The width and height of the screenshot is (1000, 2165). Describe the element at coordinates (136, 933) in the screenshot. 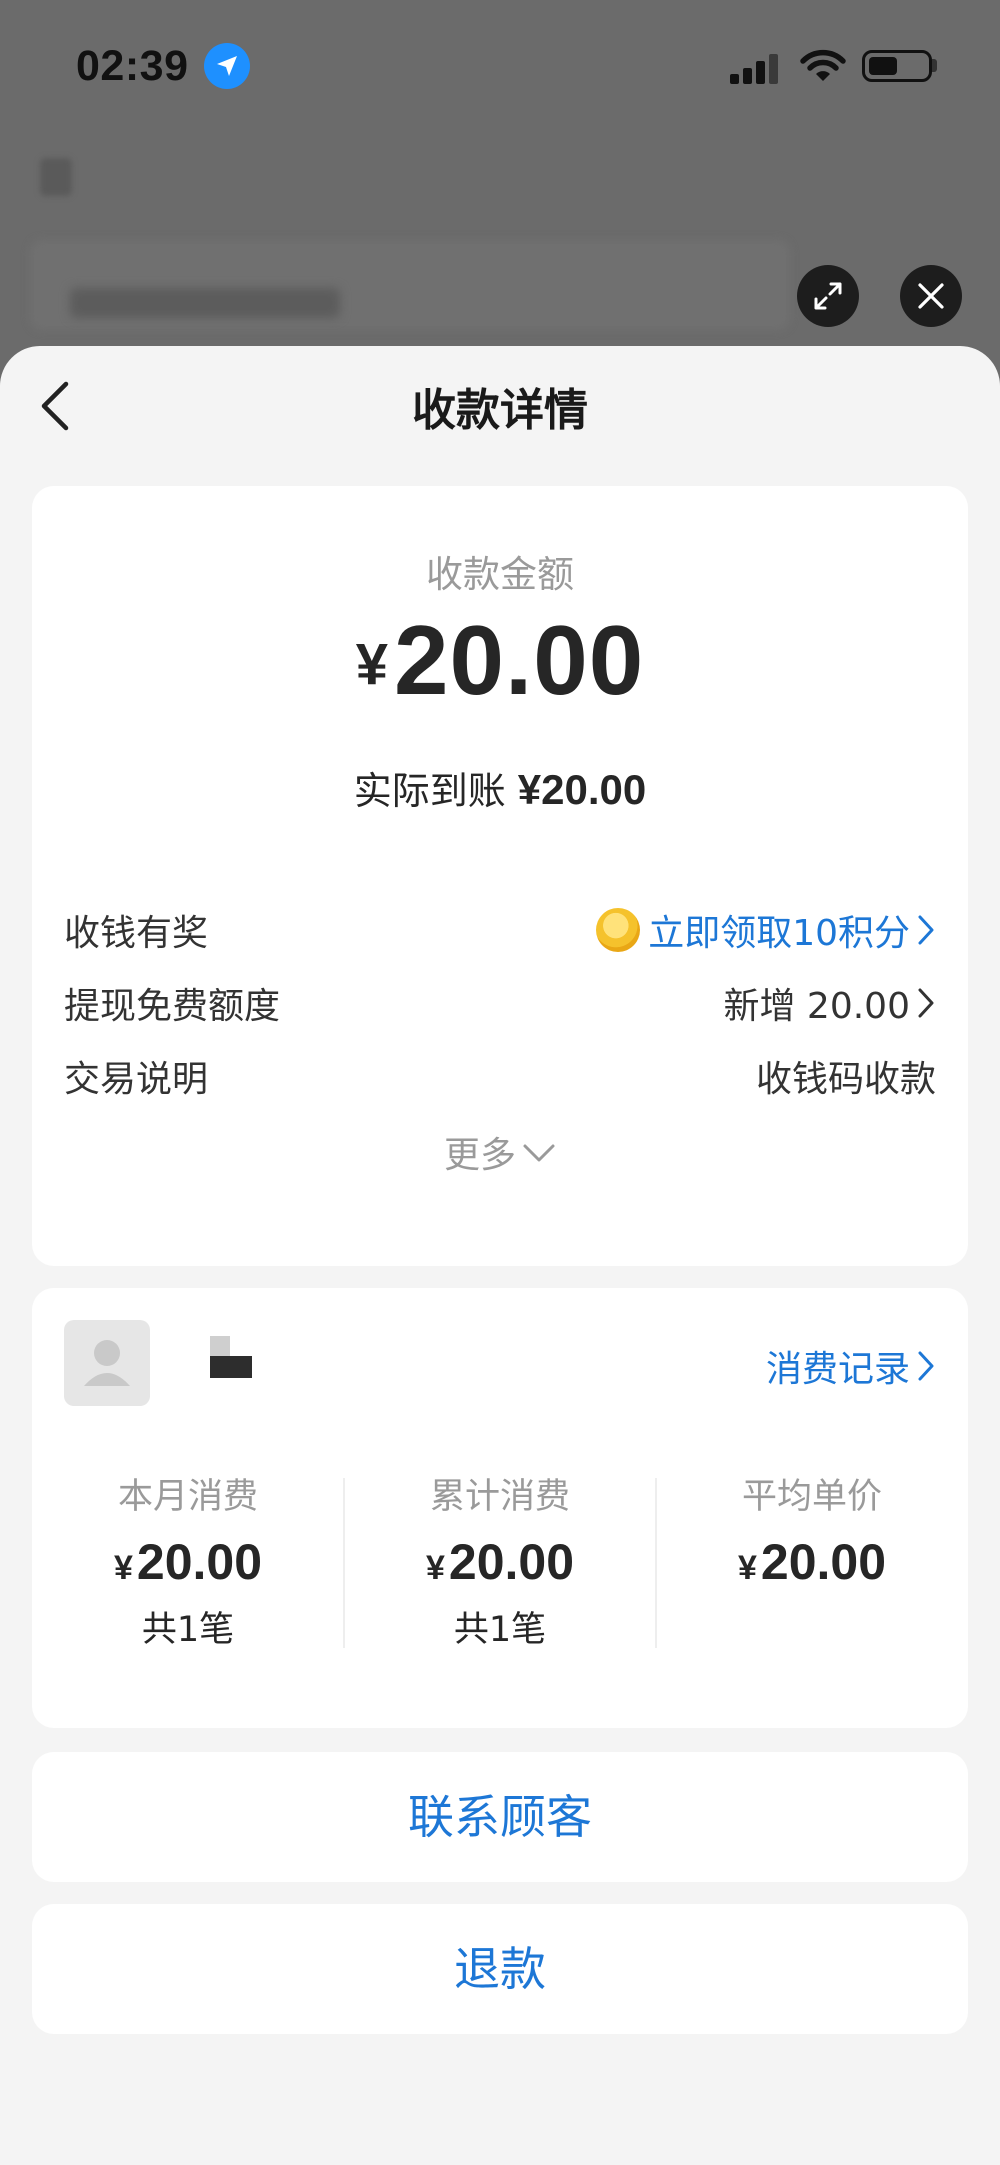

I see `detail-label: 收钱有奖` at that location.